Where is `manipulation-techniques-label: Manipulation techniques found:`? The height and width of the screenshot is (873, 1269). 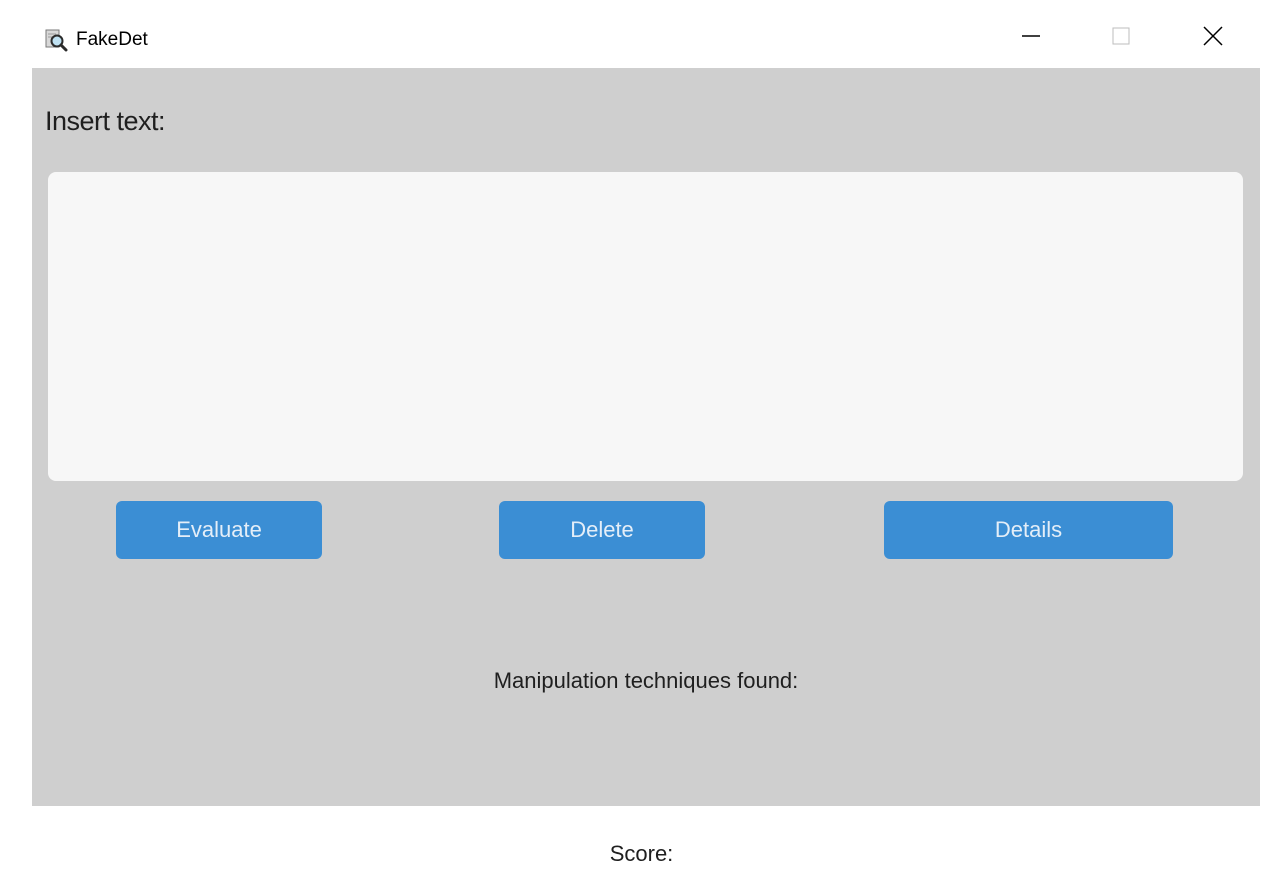
manipulation-techniques-label: Manipulation techniques found: is located at coordinates (646, 680).